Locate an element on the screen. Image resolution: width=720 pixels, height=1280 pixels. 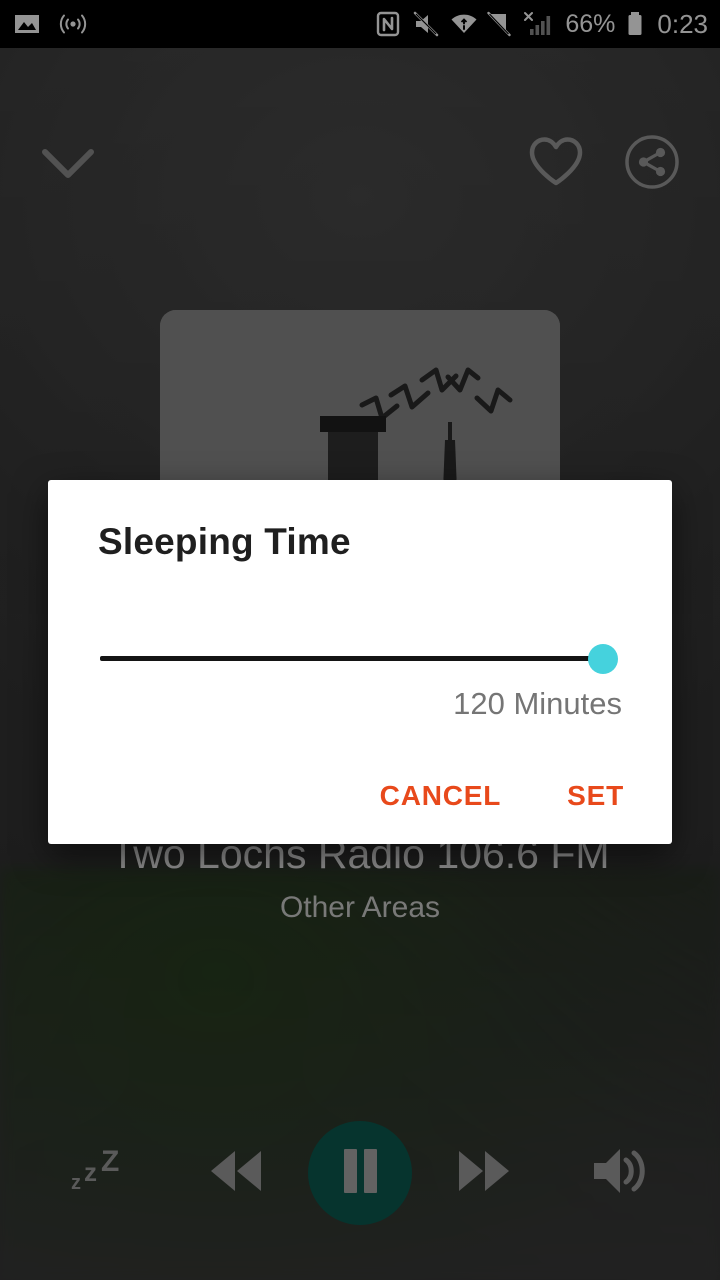
sleep-duration-slider is located at coordinates (360, 660).